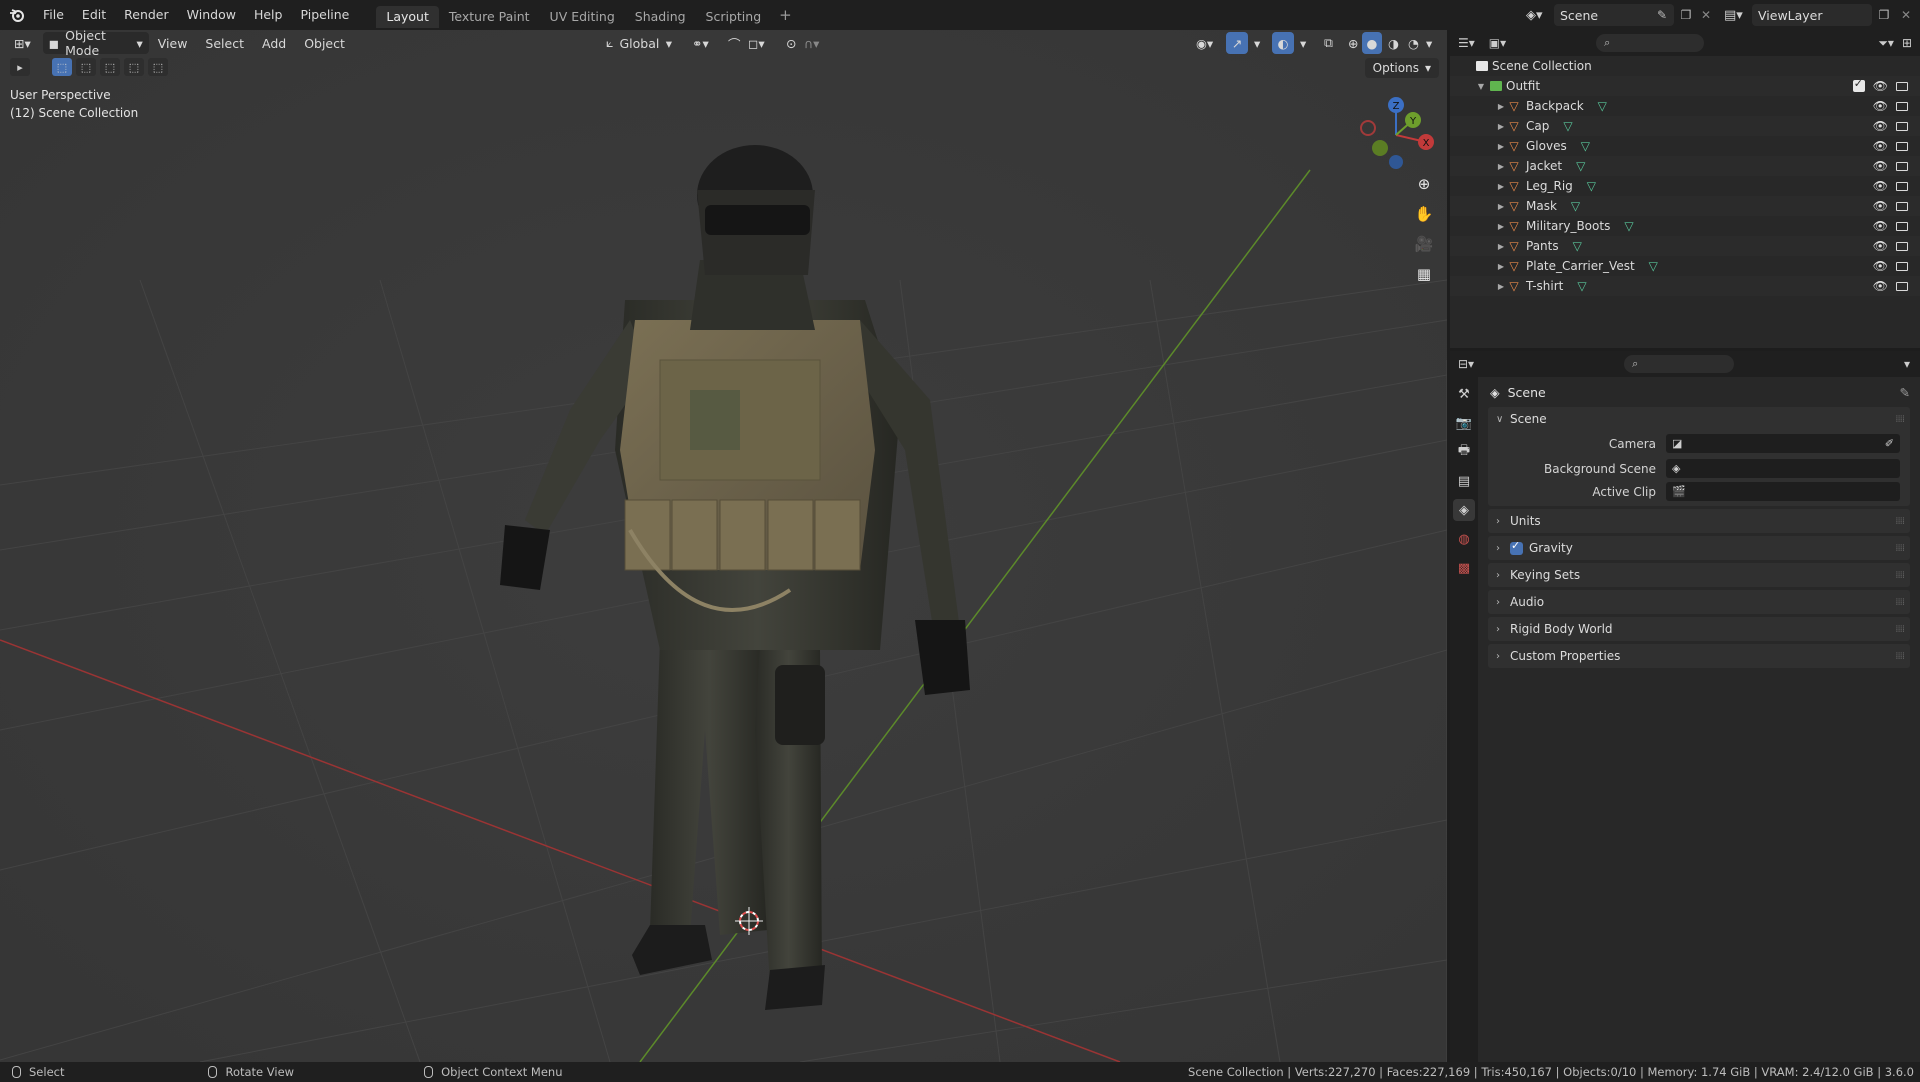 Image resolution: width=1920 pixels, height=1082 pixels. I want to click on keying-sets-panel-header: › Keying Sets ⁞⁞⁞⁞, so click(1699, 575).